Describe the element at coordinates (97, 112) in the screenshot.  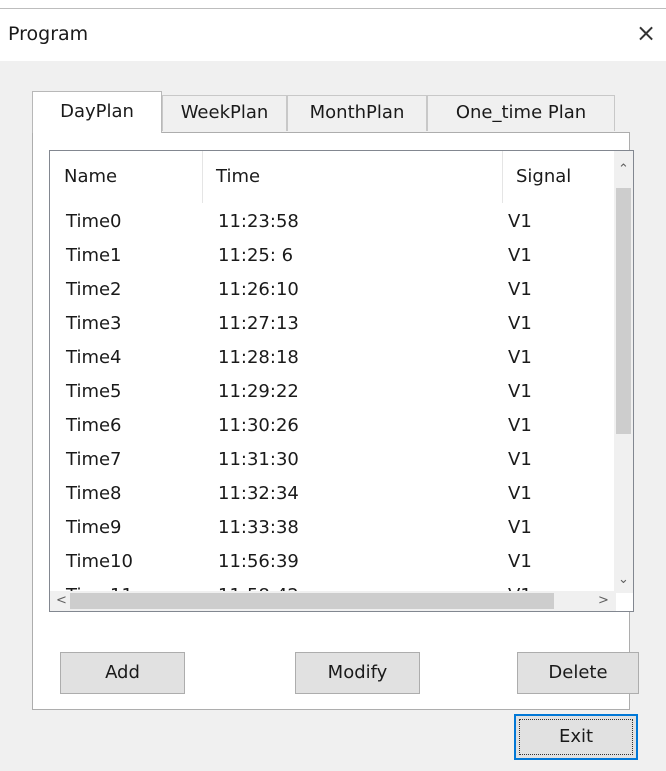
I see `tab-dayplan: DayPlan` at that location.